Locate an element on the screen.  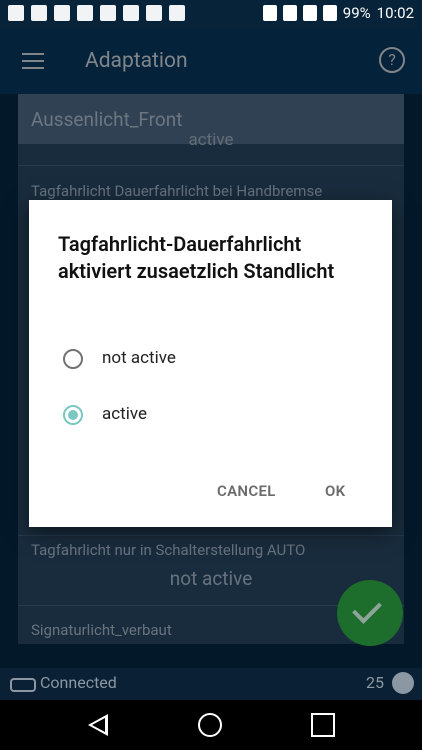
clock: 10:02 is located at coordinates (395, 13).